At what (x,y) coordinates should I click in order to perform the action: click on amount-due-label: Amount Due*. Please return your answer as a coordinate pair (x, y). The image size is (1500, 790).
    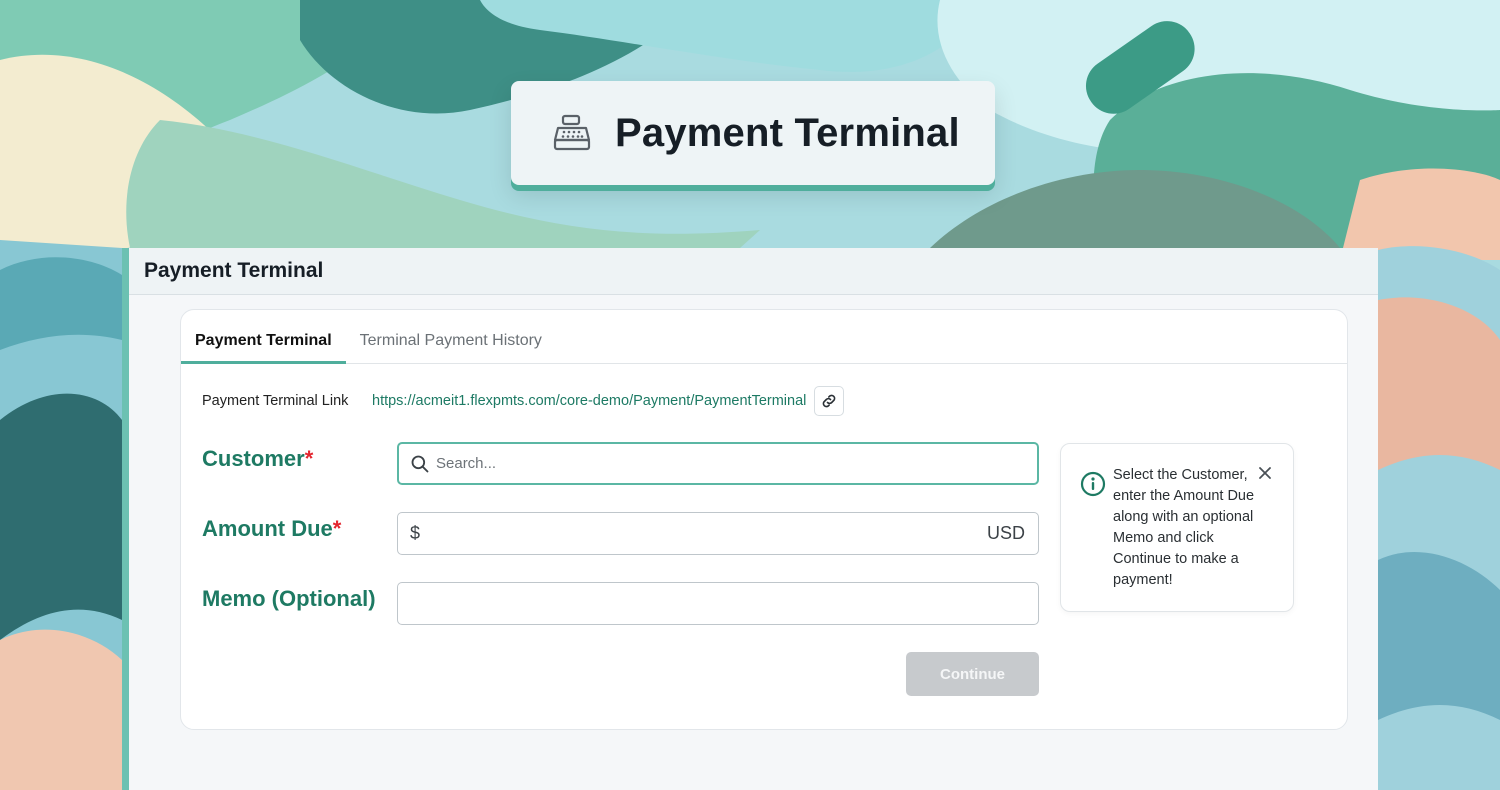
    Looking at the image, I should click on (271, 529).